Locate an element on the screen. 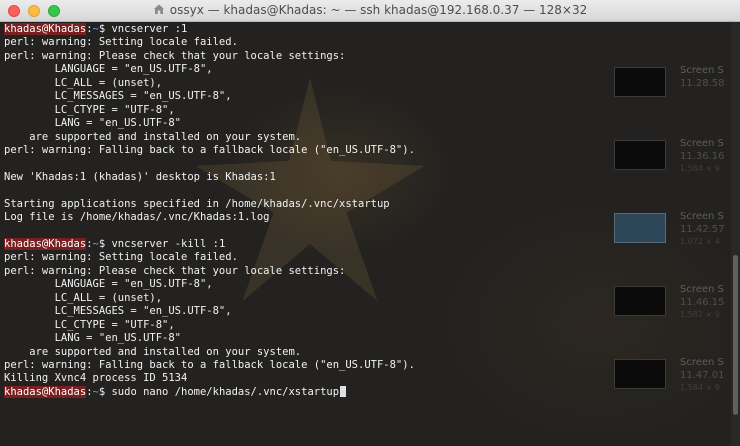  screenshot-file-date: 11.42.57 is located at coordinates (702, 229).